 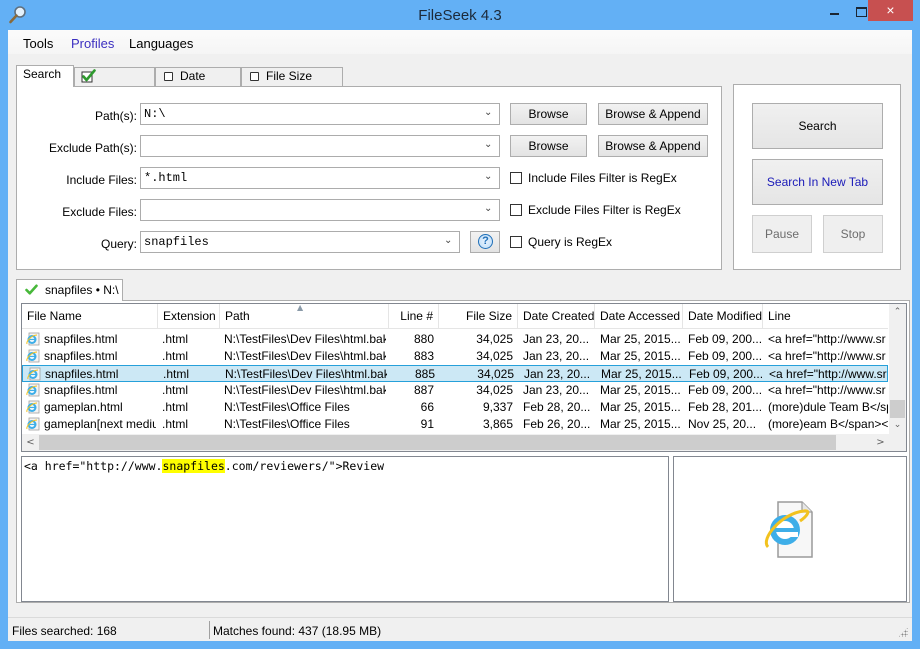 I want to click on cell-line: (more)eam B</span></, so click(x=828, y=424).